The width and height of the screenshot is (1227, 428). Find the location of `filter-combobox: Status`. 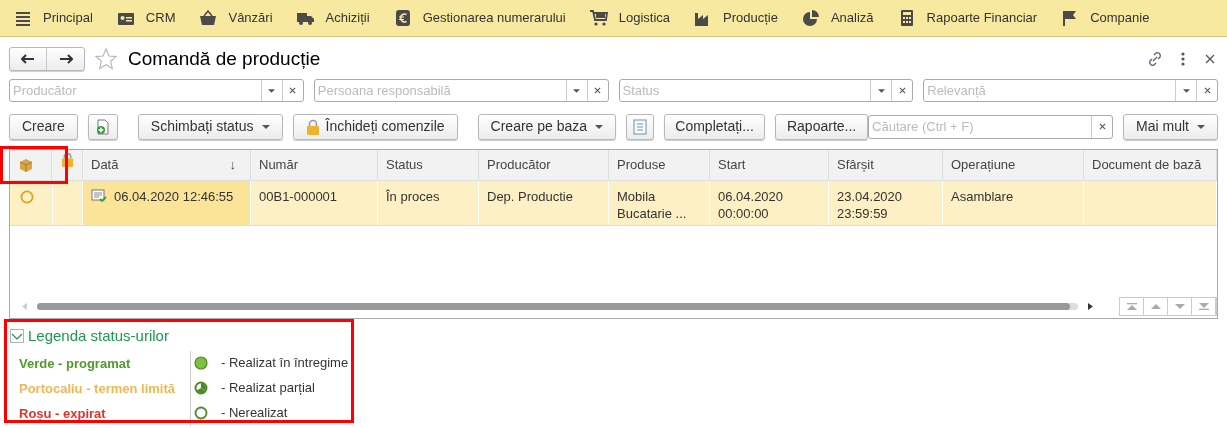

filter-combobox: Status is located at coordinates (766, 90).